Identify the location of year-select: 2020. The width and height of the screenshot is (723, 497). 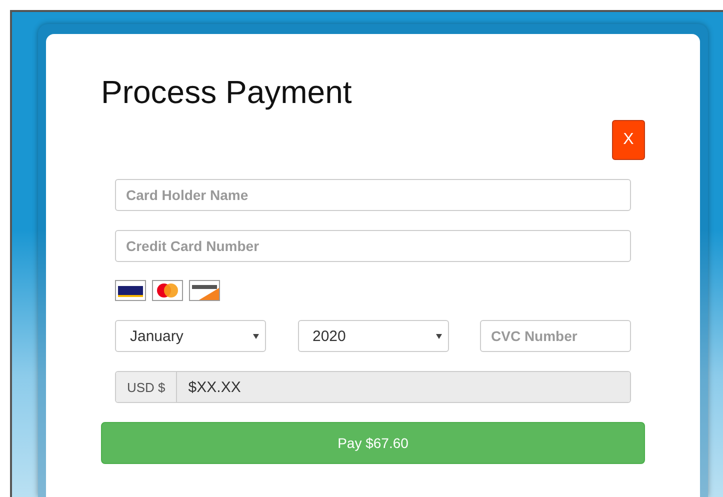
(373, 336).